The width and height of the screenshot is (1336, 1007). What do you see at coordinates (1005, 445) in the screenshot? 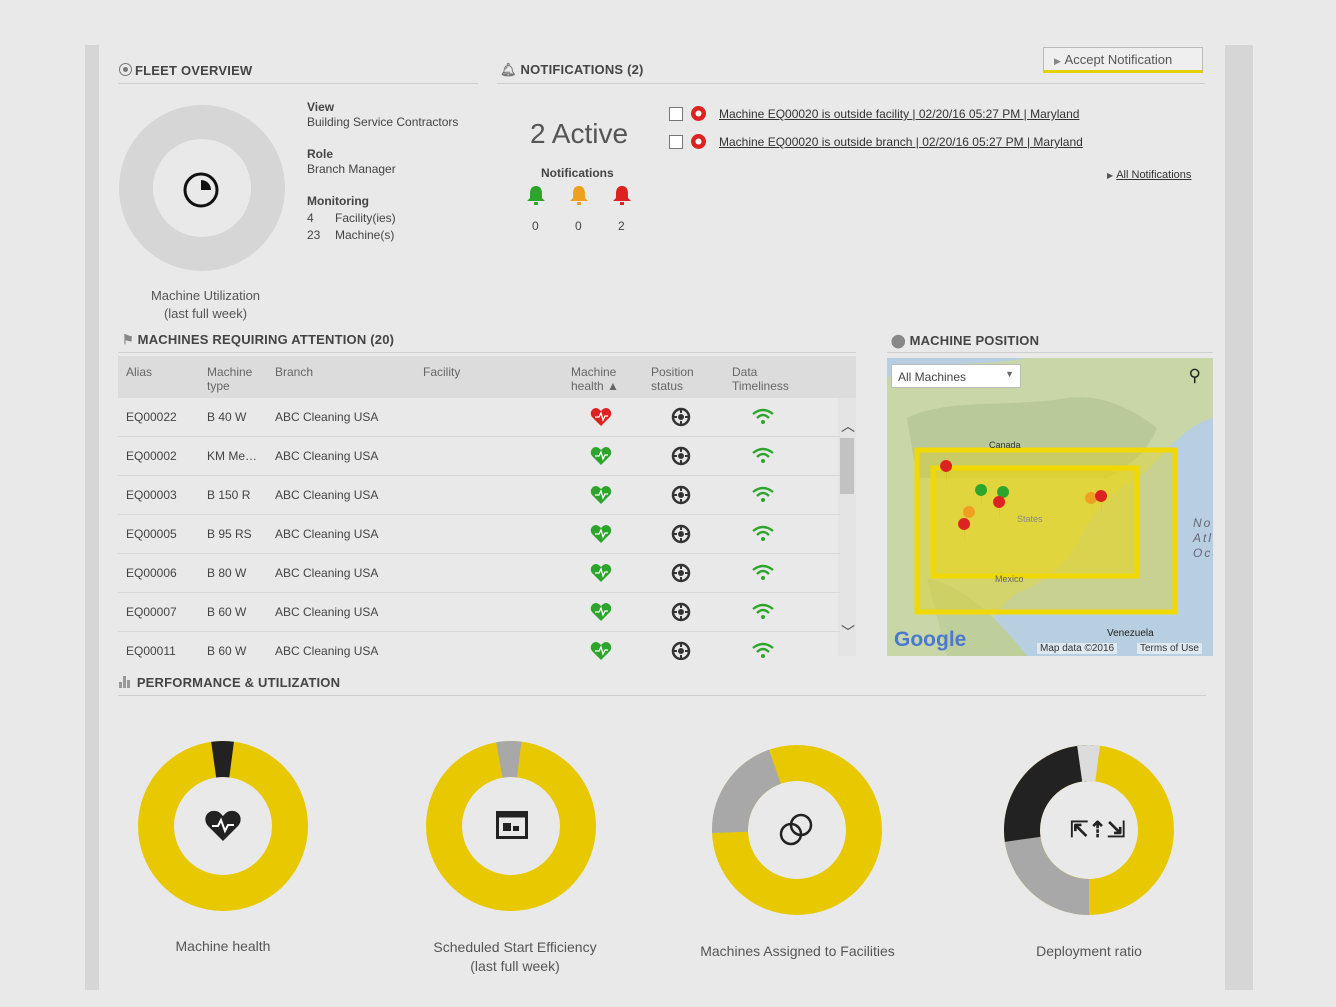
I see `map-label-canada: Canada` at bounding box center [1005, 445].